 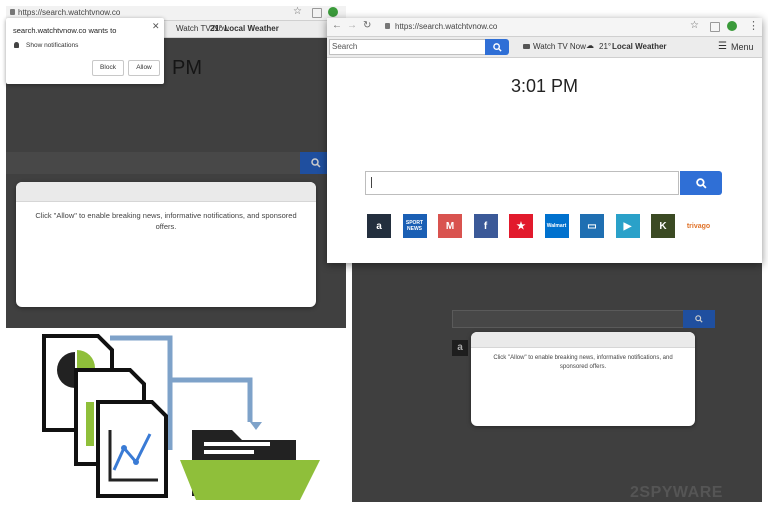 I want to click on front-browser-chrome: ← → ↻ https://search.watchtvnow.co ☆ ⋮, so click(x=544, y=27).